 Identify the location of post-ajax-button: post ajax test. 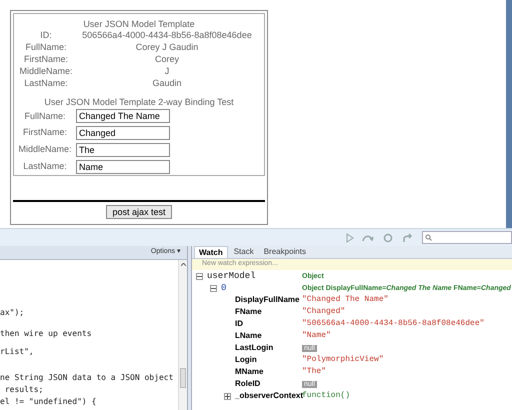
(139, 212).